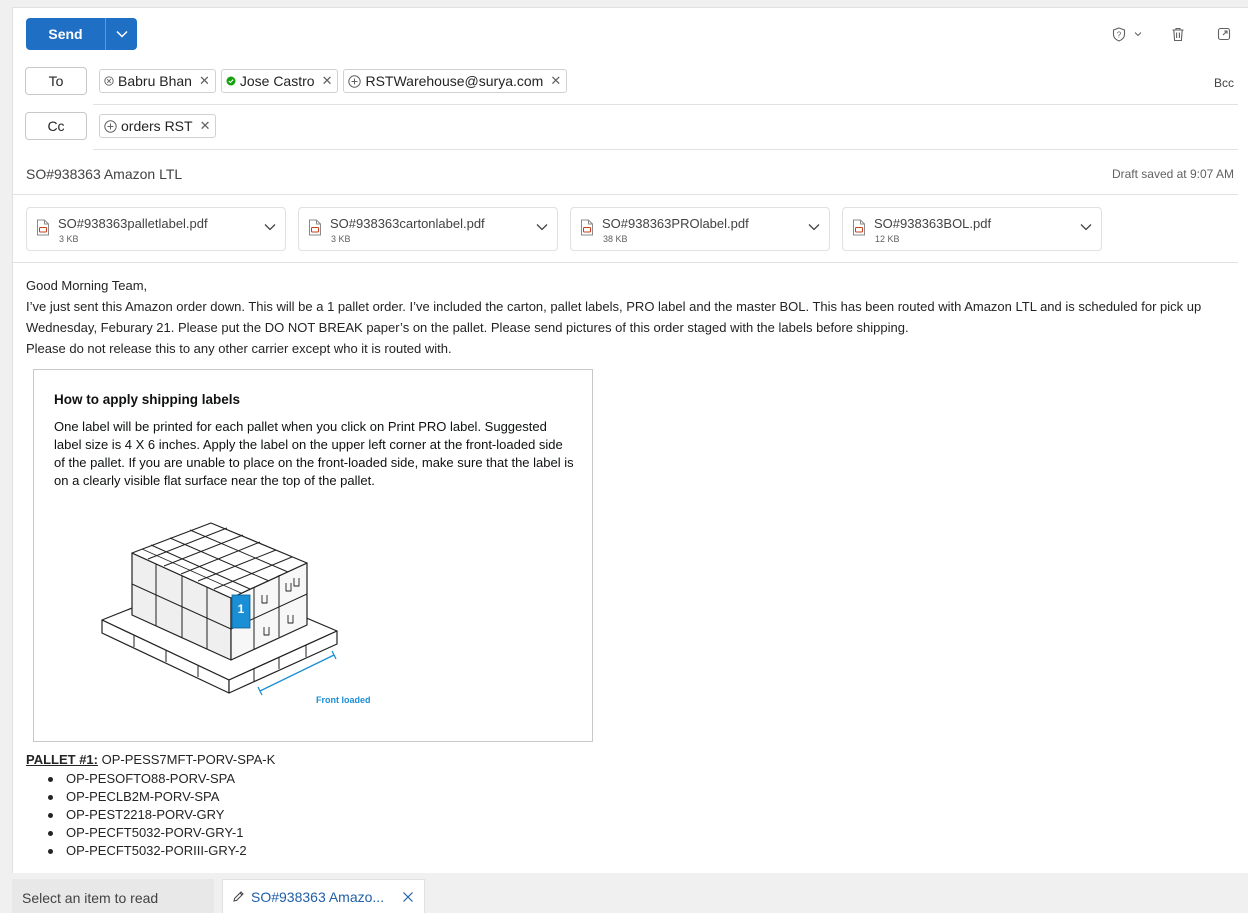  Describe the element at coordinates (675, 223) in the screenshot. I see `attachment-name: SO#938363PROlabel.pdf` at that location.